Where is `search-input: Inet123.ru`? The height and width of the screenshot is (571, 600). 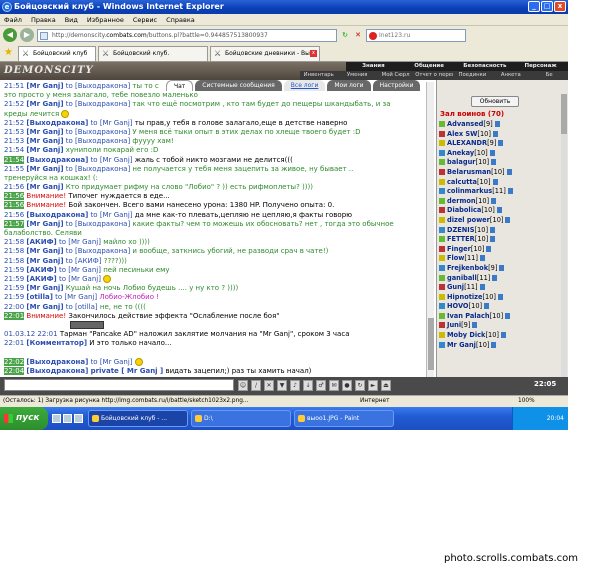
search-input: Inet123.ru is located at coordinates (416, 35).